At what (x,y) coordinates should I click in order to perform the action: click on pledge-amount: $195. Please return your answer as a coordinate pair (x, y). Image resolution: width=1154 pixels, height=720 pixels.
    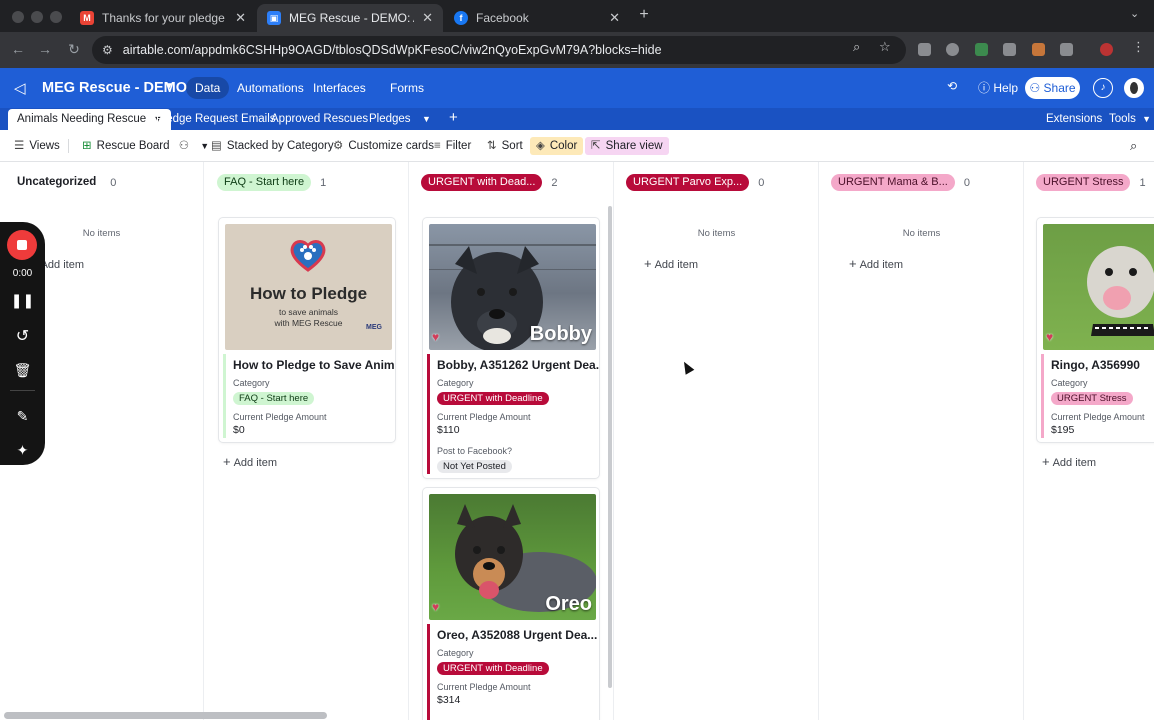
    Looking at the image, I should click on (1063, 430).